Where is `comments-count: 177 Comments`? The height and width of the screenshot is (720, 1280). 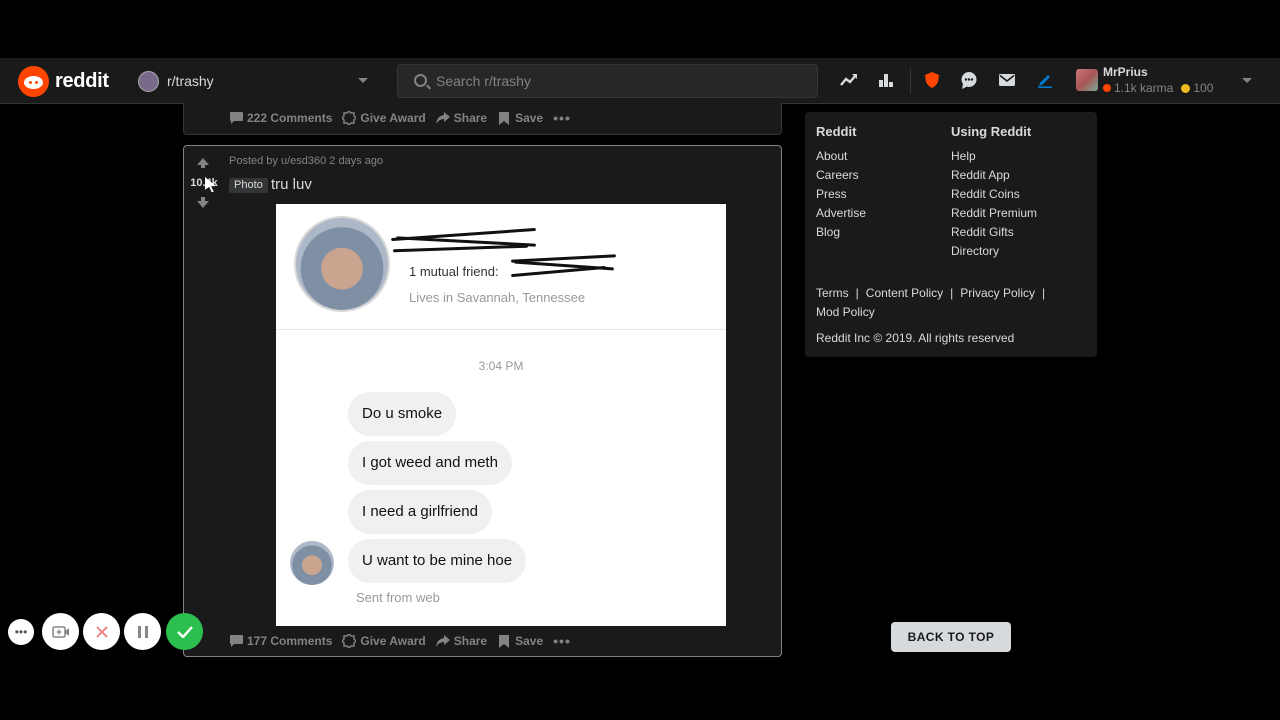 comments-count: 177 Comments is located at coordinates (290, 641).